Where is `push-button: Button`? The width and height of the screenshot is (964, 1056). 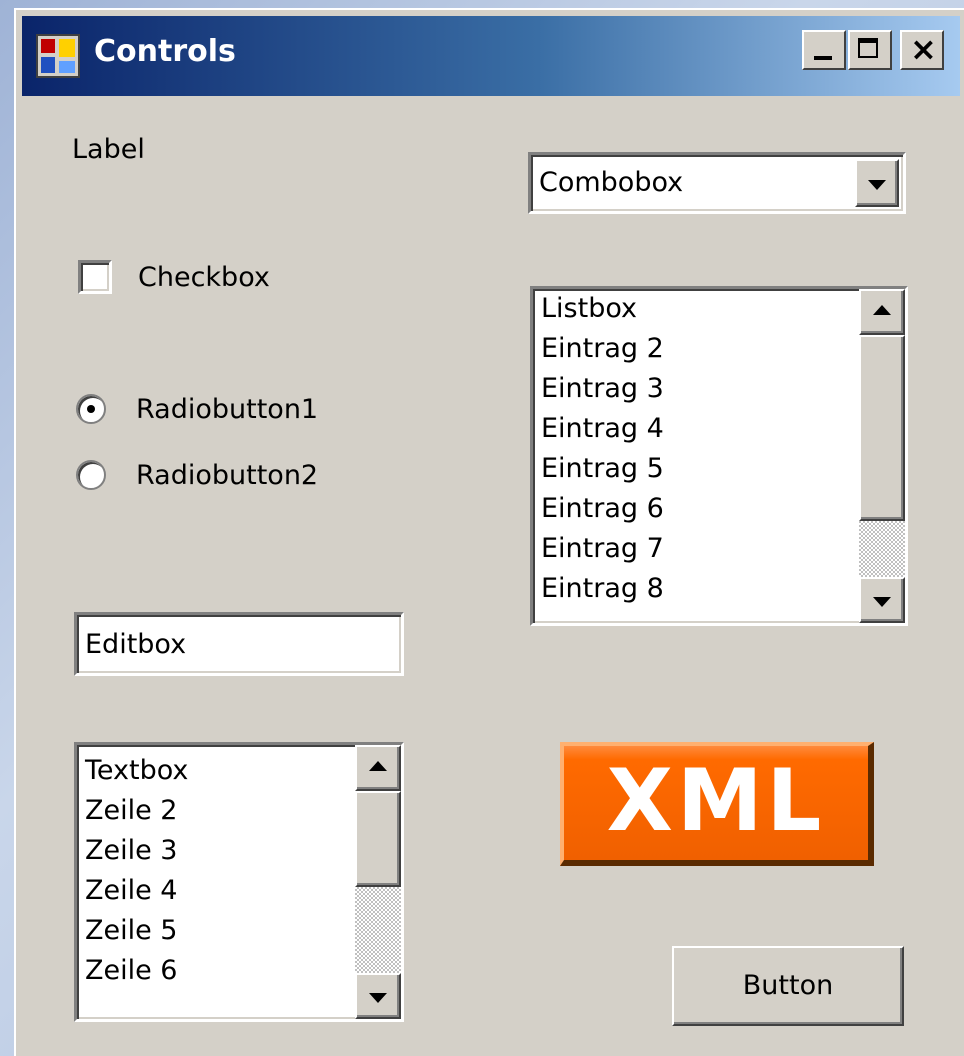 push-button: Button is located at coordinates (788, 986).